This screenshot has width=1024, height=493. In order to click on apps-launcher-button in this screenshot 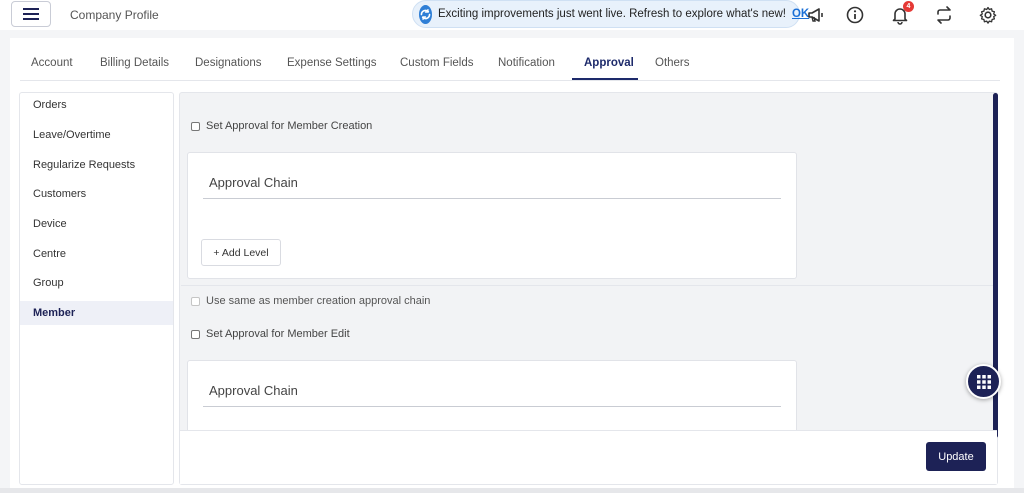, I will do `click(983, 381)`.